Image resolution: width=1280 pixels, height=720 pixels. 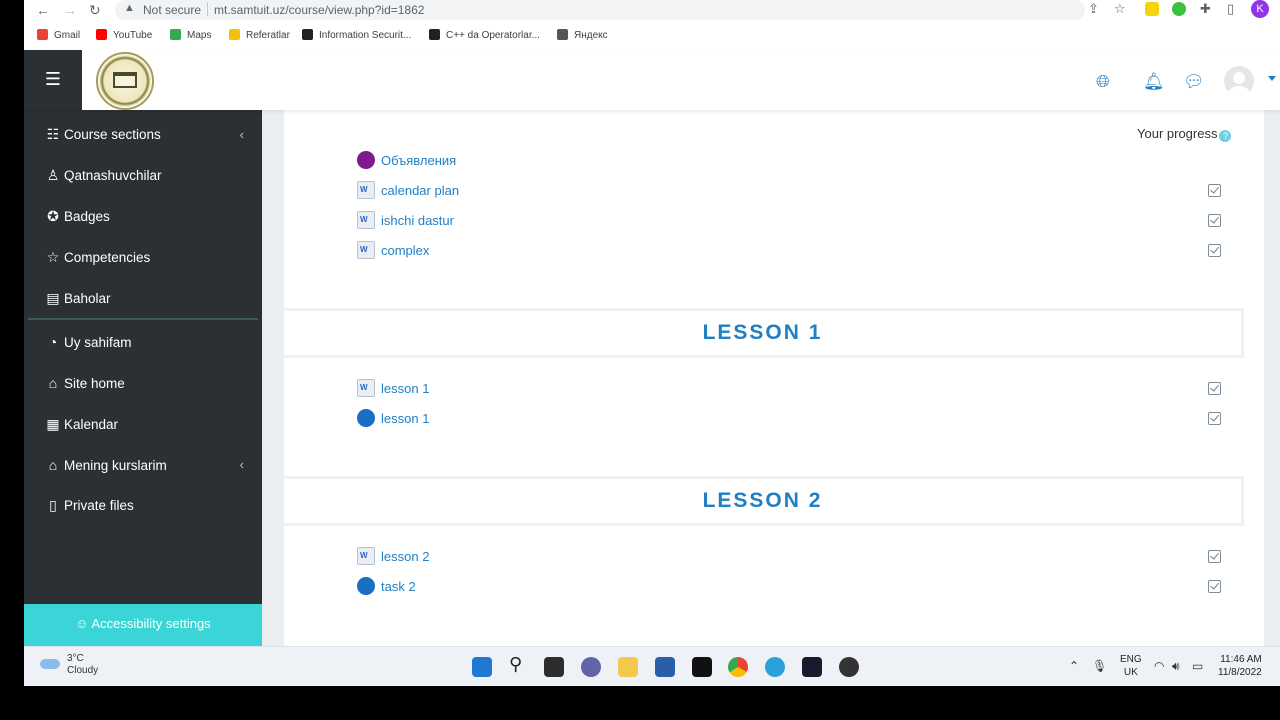 I want to click on share-icon: ⇪, so click(x=1093, y=9).